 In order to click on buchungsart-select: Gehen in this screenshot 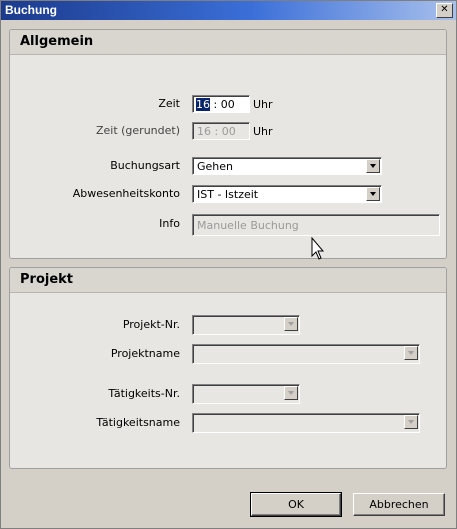, I will do `click(287, 166)`.